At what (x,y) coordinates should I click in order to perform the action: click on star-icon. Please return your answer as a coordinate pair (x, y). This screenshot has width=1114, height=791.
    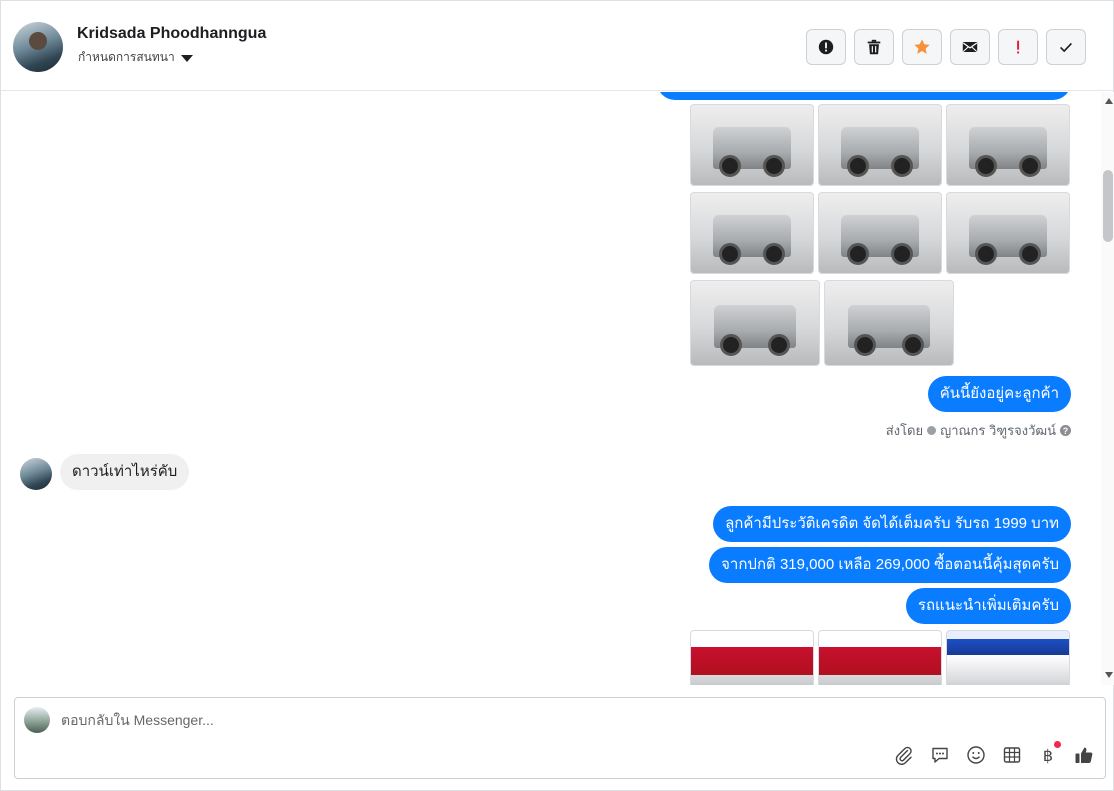
    Looking at the image, I should click on (922, 46).